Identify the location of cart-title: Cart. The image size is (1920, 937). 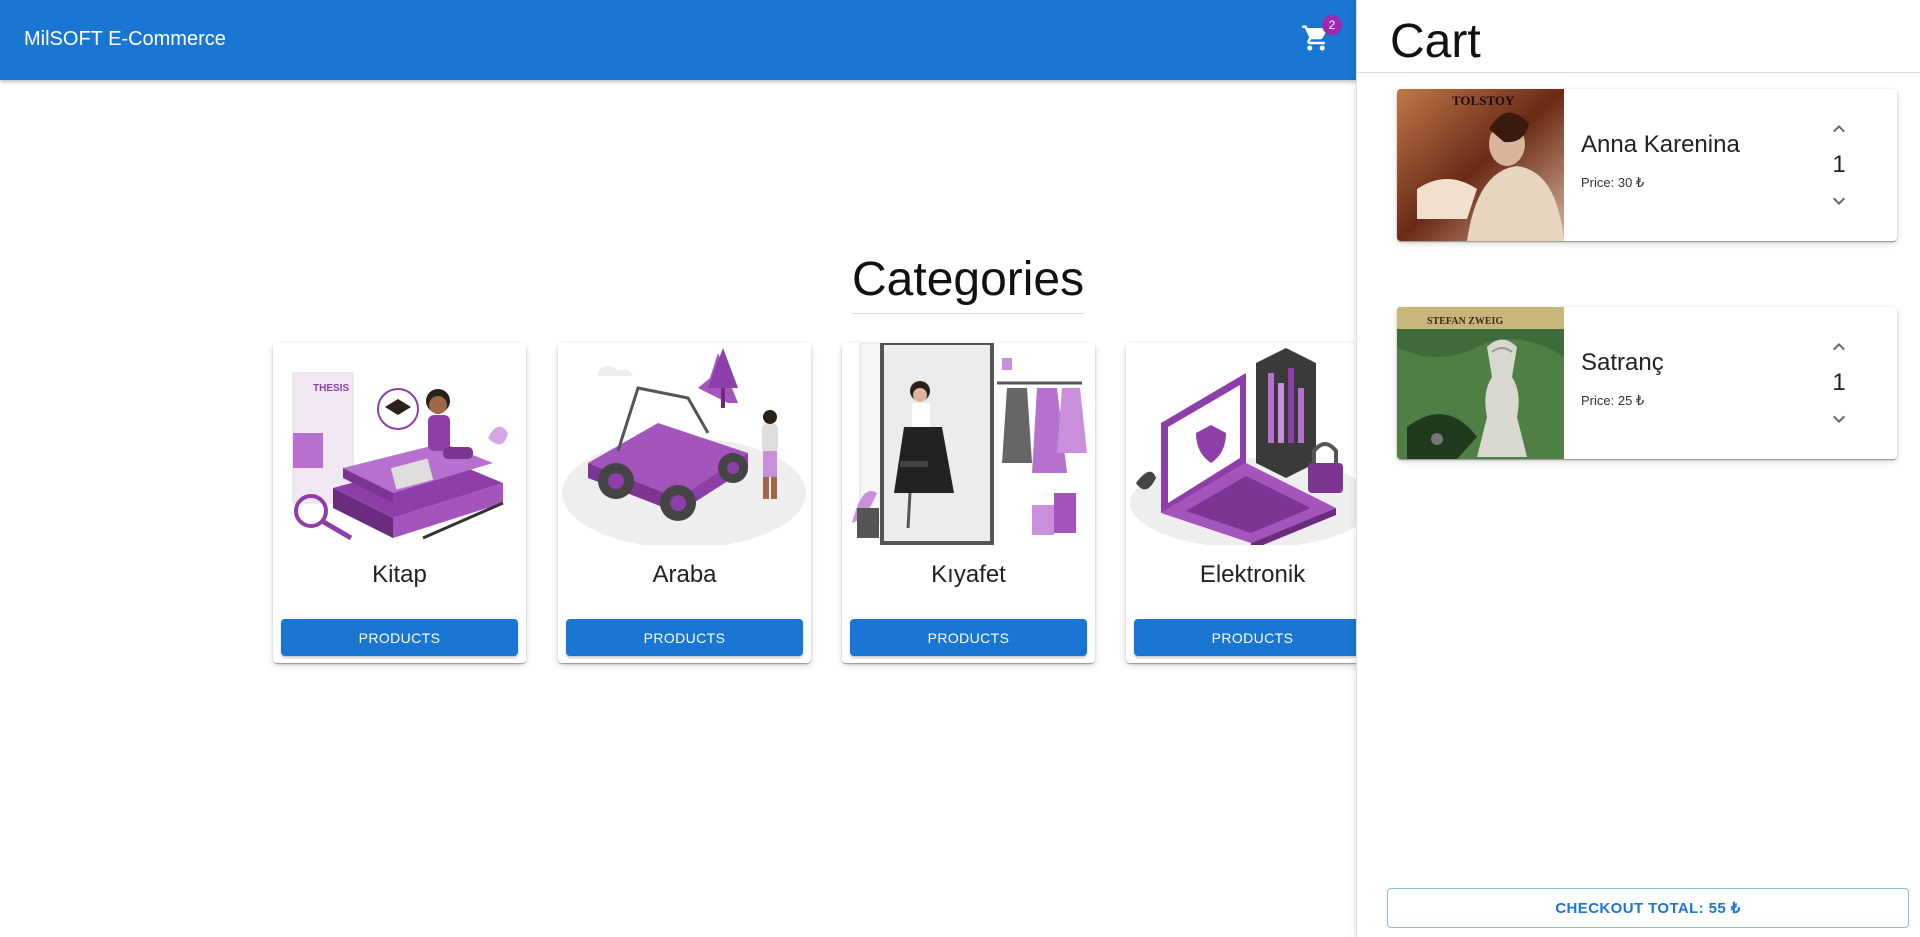
(1435, 41).